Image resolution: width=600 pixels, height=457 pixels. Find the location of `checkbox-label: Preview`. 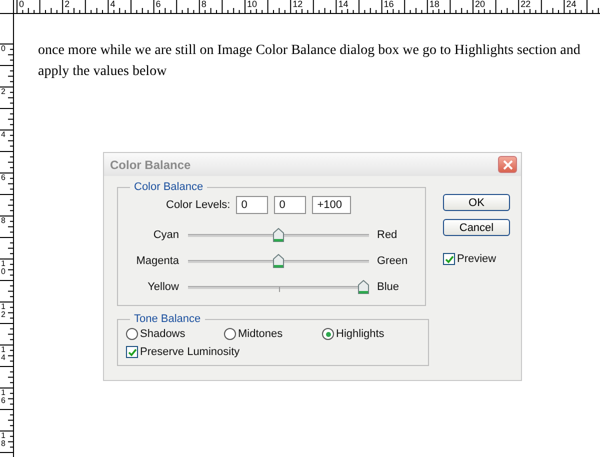

checkbox-label: Preview is located at coordinates (476, 259).